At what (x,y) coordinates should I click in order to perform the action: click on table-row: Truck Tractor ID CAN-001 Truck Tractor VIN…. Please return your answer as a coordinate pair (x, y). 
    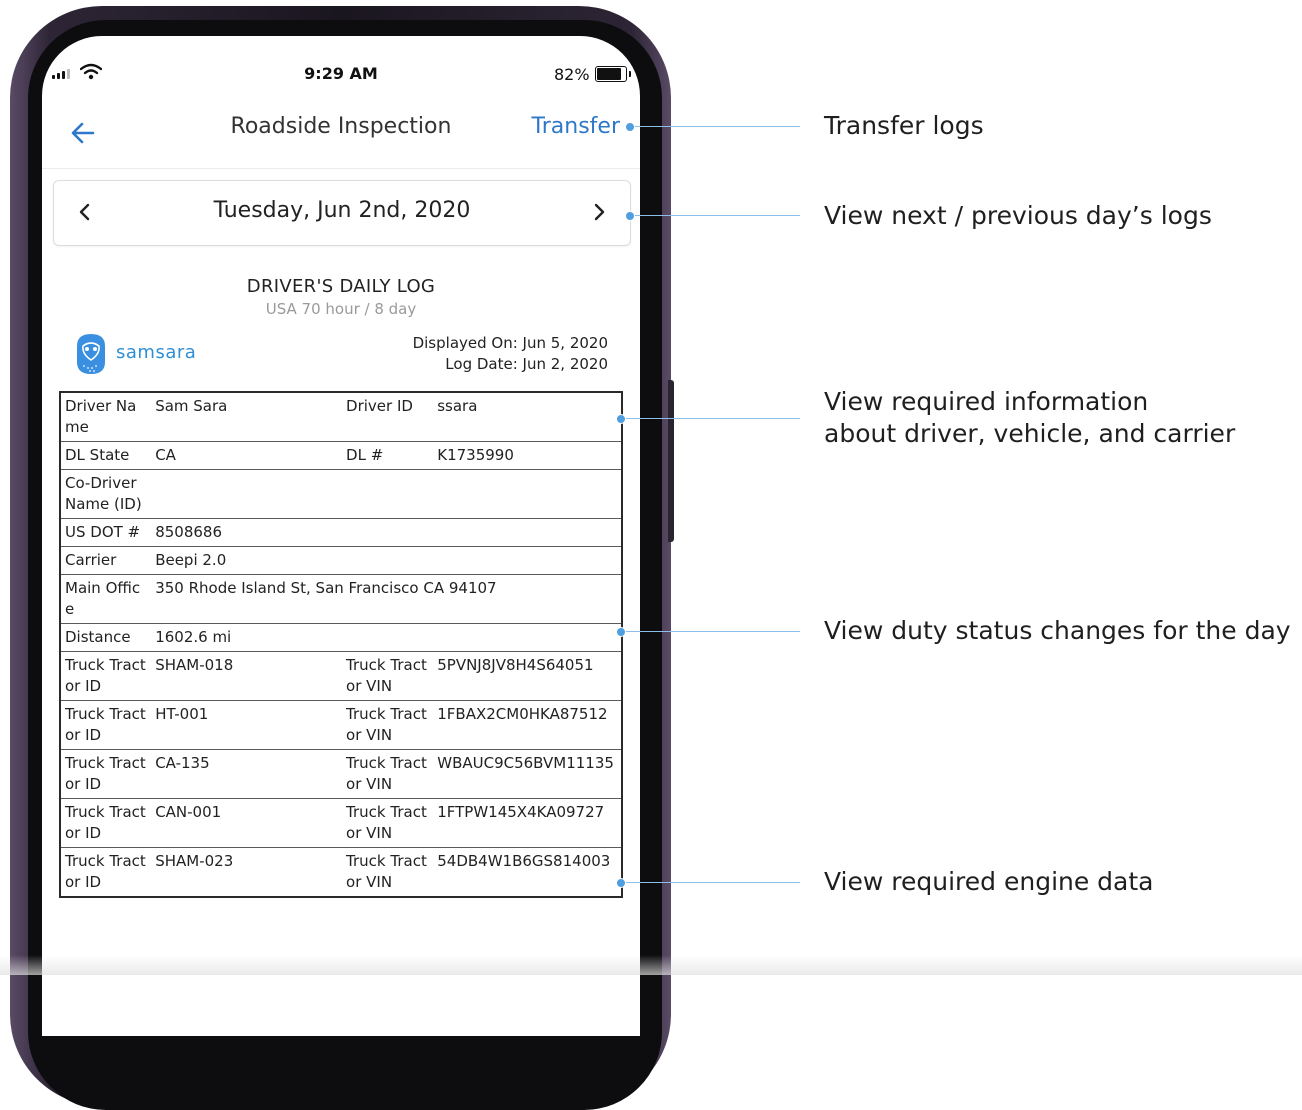
    Looking at the image, I should click on (341, 823).